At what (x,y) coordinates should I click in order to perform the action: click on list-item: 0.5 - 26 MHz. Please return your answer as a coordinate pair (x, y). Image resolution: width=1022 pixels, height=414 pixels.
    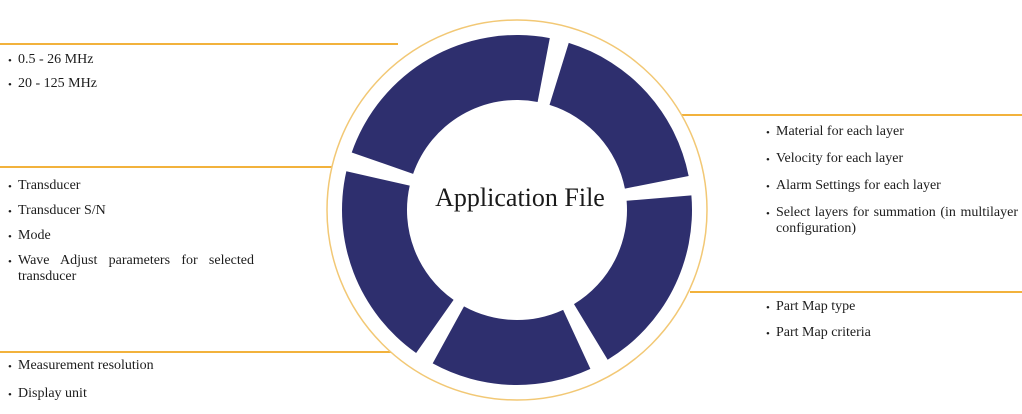
    Looking at the image, I should click on (52, 64).